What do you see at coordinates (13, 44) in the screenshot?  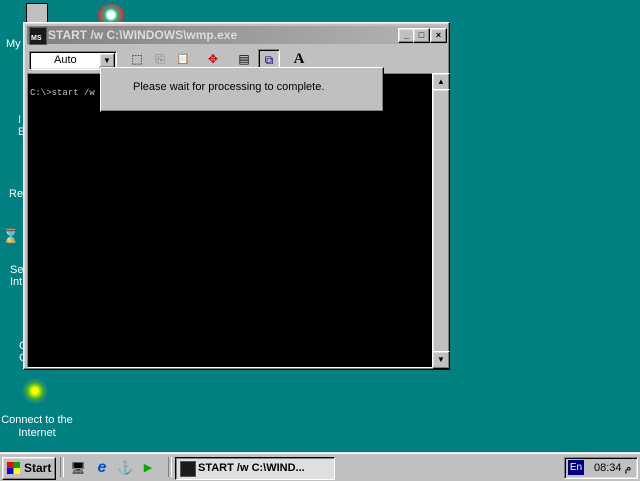 I see `desktop-label-my: My` at bounding box center [13, 44].